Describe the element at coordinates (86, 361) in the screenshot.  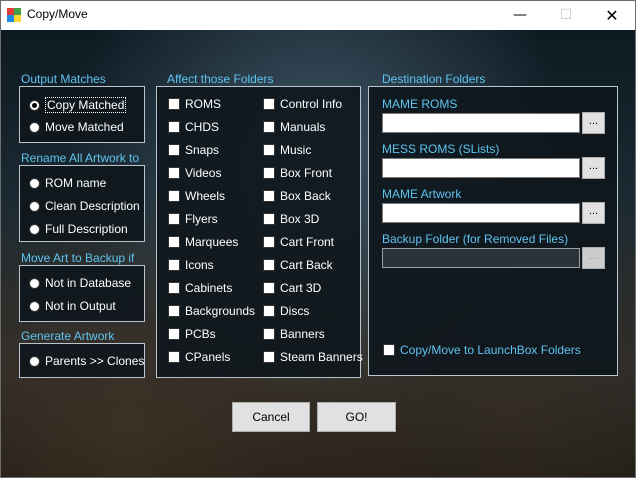
I see `parents-clones-radio: Parents >> Clones` at that location.